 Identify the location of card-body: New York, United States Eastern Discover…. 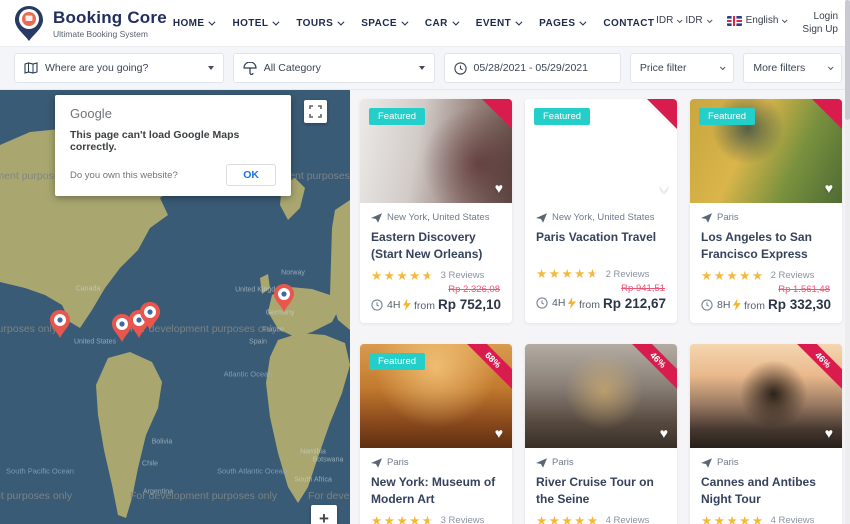
(436, 263).